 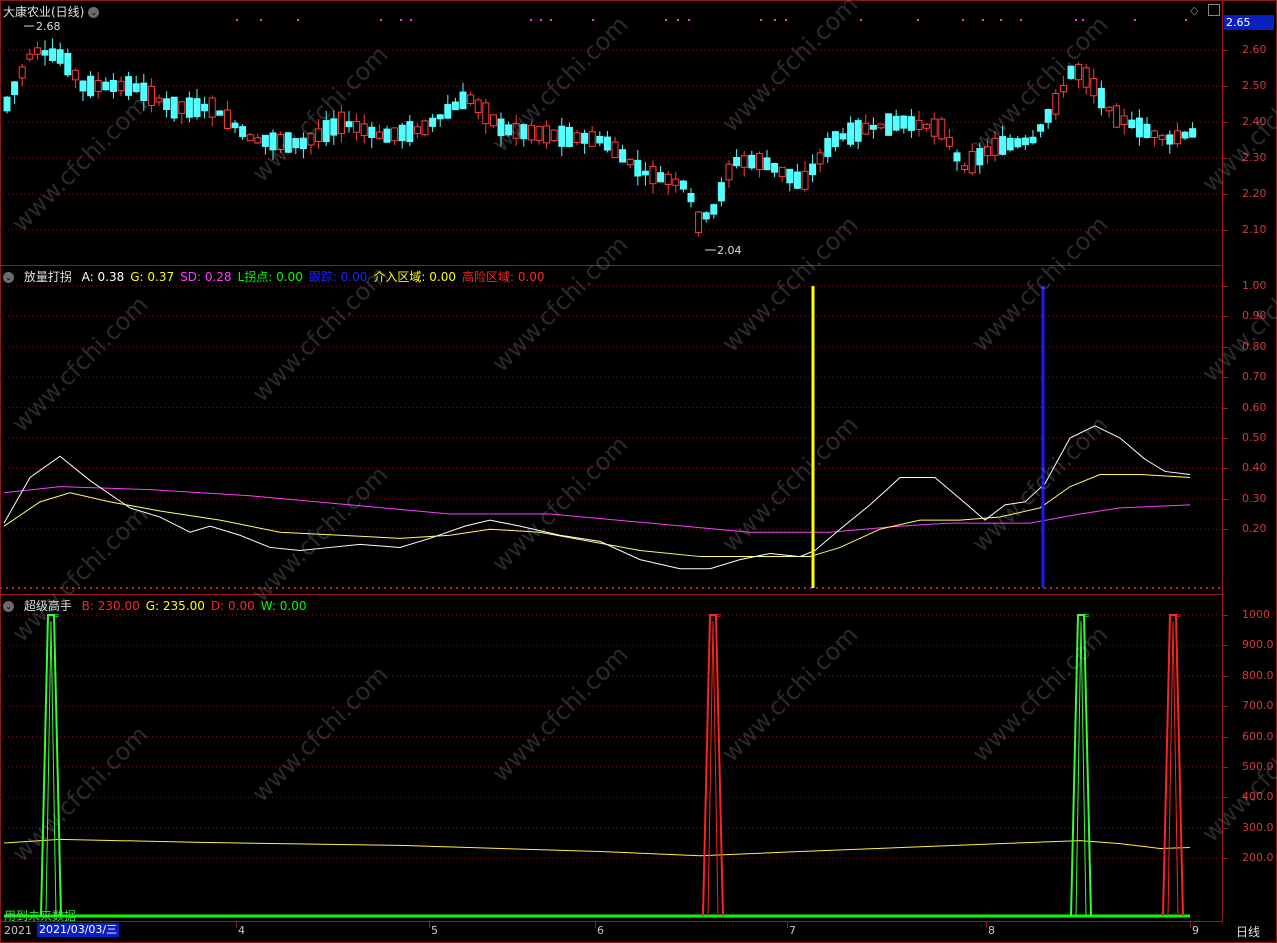 I want to click on date-cursor-label: 2021/03/03/三, so click(x=78, y=930).